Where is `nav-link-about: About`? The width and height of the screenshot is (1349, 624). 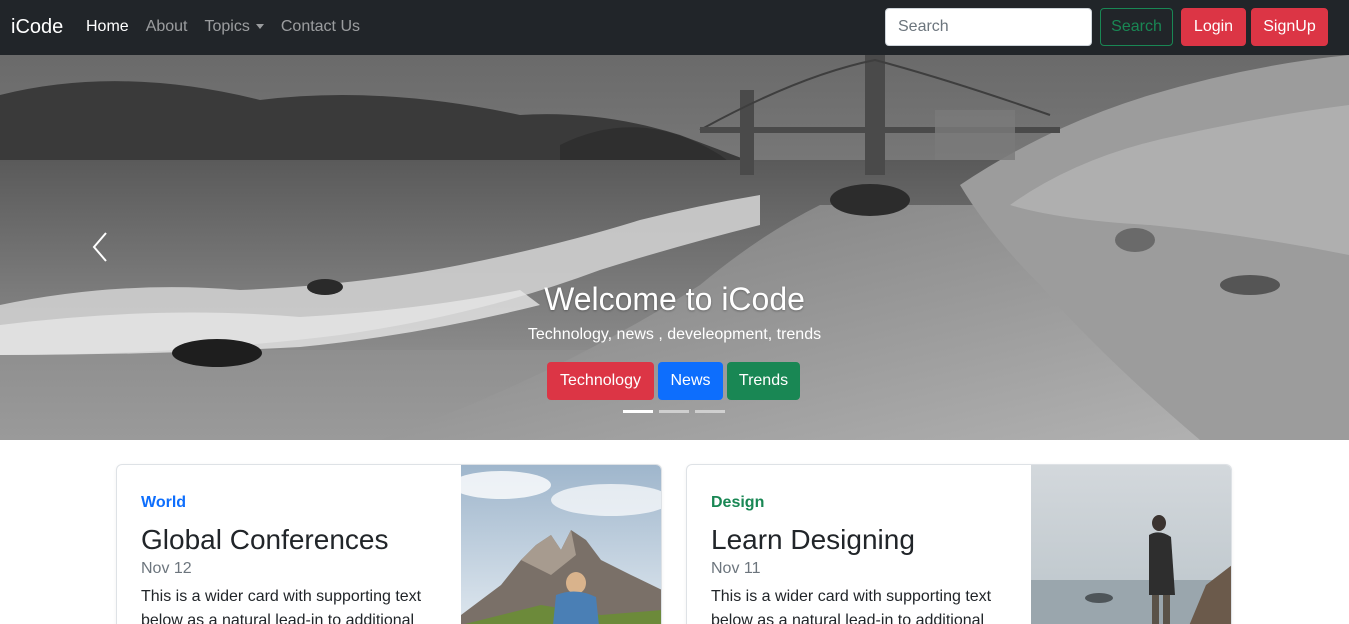 nav-link-about: About is located at coordinates (167, 27).